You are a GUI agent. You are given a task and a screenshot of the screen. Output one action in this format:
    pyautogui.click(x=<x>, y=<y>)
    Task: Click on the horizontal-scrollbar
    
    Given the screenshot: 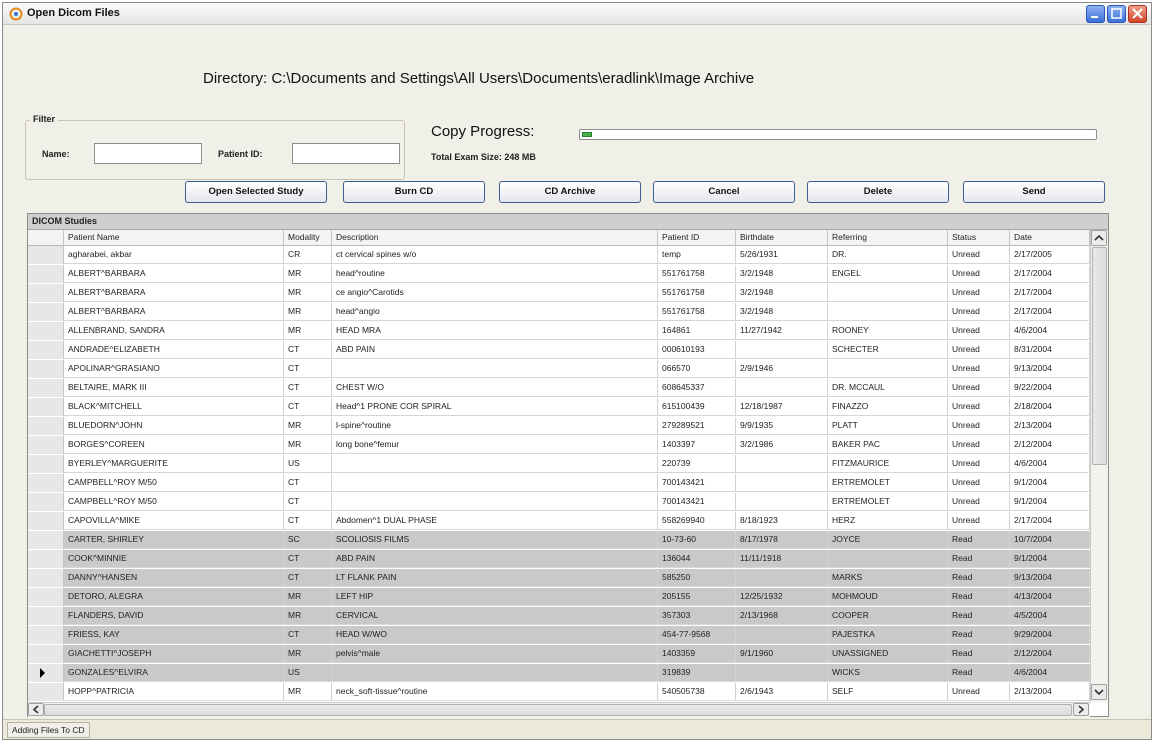 What is the action you would take?
    pyautogui.click(x=559, y=709)
    